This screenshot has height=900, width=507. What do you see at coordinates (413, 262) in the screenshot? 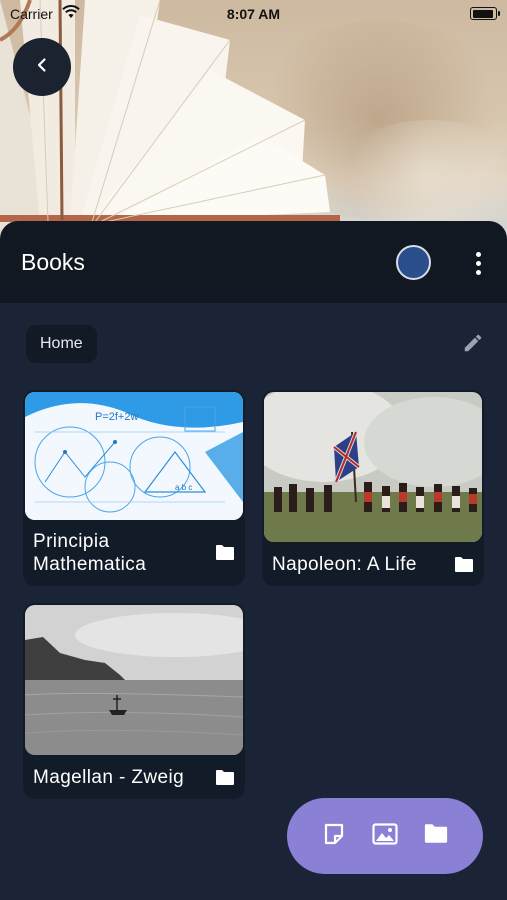
I see `avatar` at bounding box center [413, 262].